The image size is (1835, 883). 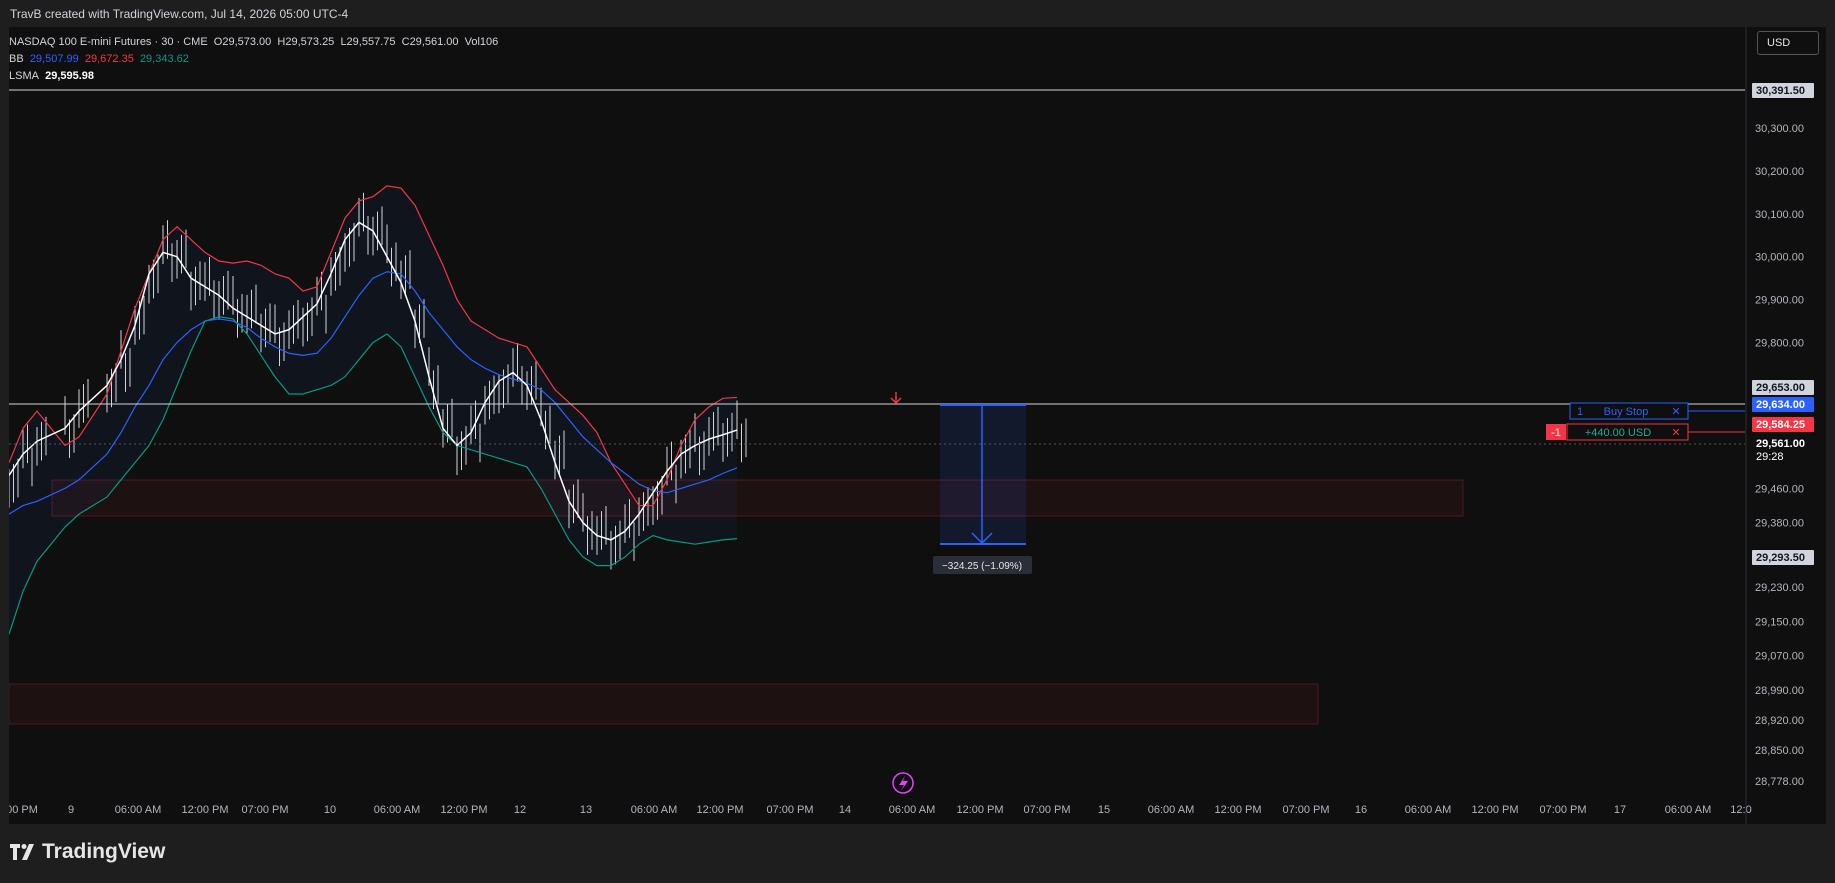 I want to click on order-type: Buy Stop, so click(x=1626, y=412).